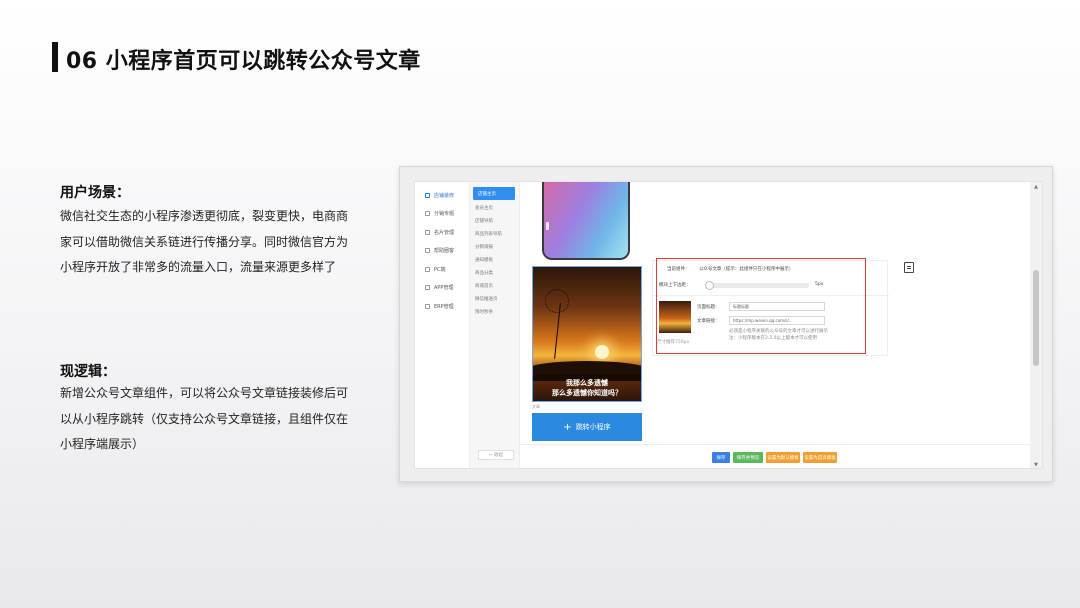  I want to click on article-caption: 我那么多遗憾 那么多遗憾你知道吗？, so click(587, 388).